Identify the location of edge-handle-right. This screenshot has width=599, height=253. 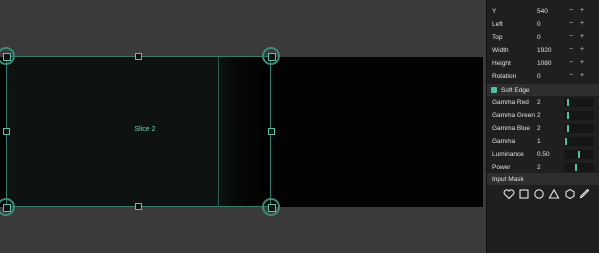
(271, 131).